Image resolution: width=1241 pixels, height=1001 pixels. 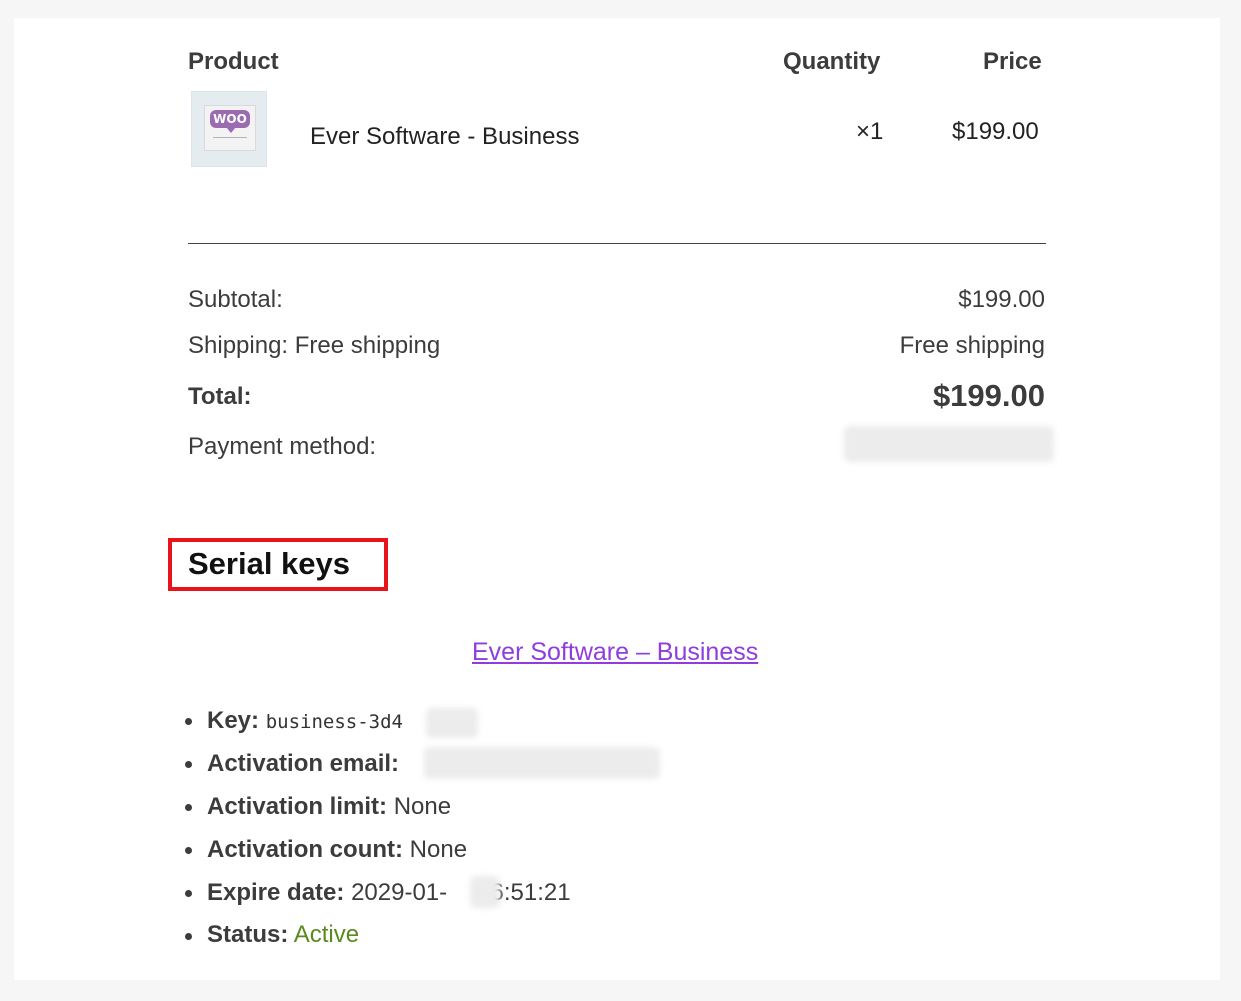 I want to click on subtotal-label: Subtotal:, so click(x=235, y=299).